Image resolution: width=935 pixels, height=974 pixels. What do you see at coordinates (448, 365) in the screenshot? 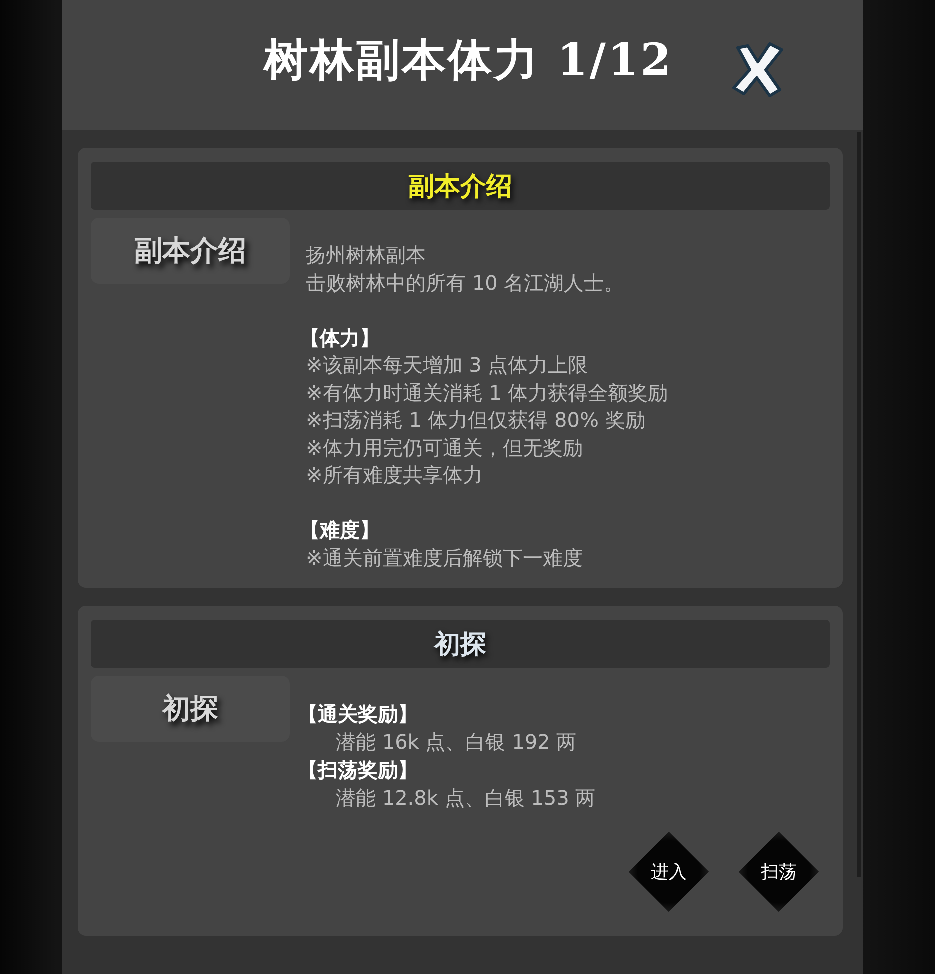
I see `description-text: ※该副本每天增加 3 点体力上限` at bounding box center [448, 365].